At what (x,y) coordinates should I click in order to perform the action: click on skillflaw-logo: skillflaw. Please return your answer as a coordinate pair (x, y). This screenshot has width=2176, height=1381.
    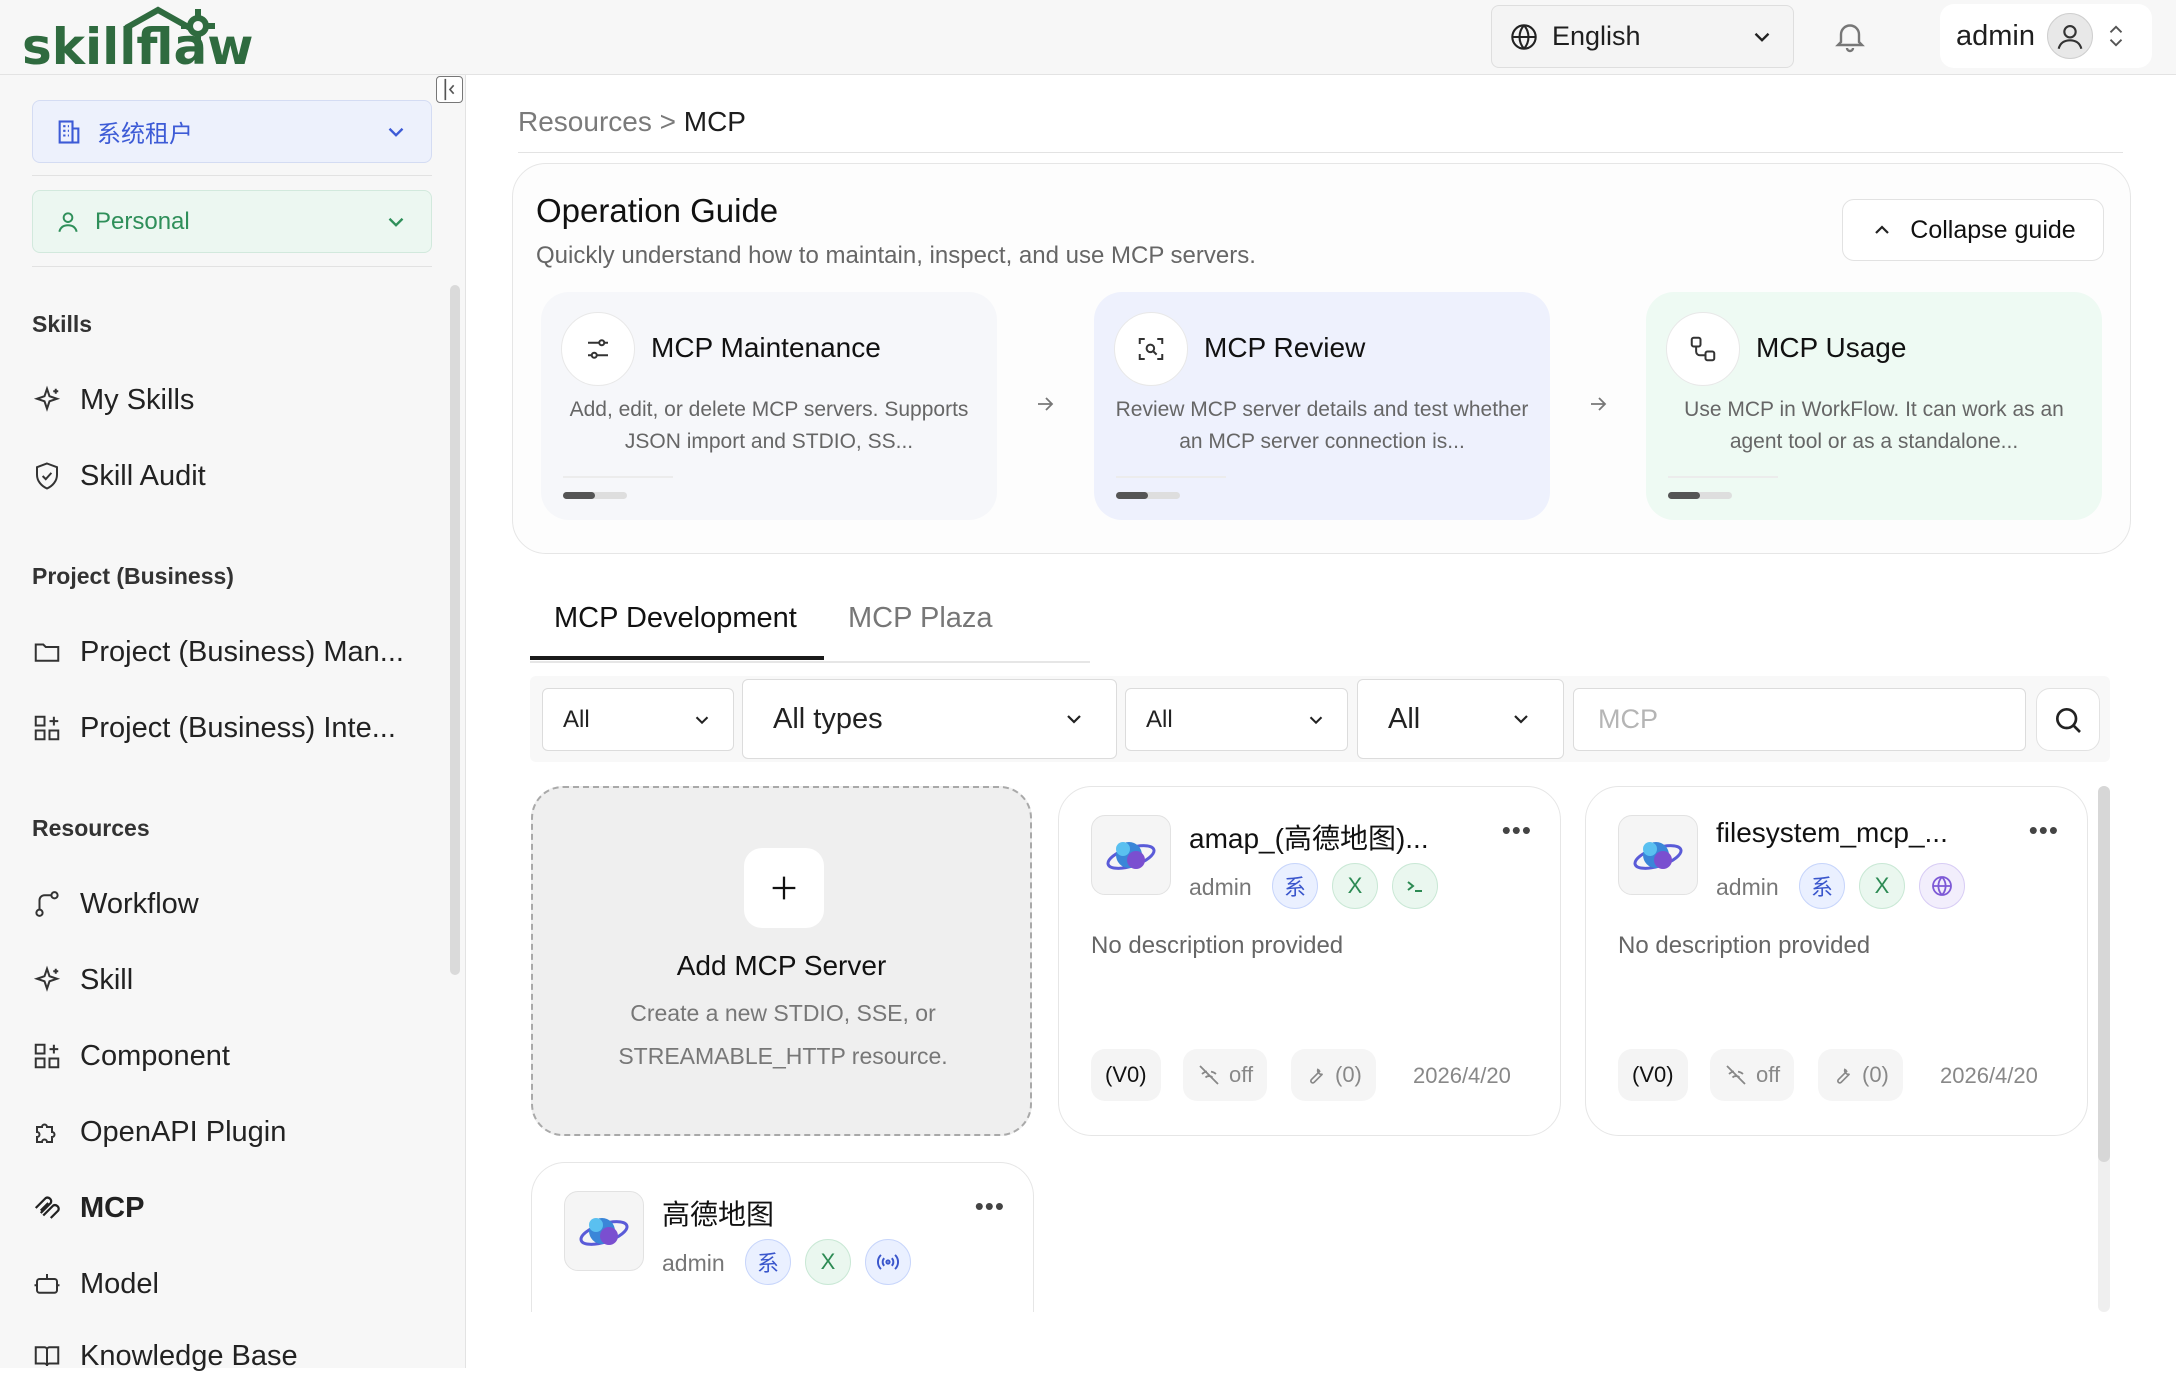
    Looking at the image, I should click on (152, 38).